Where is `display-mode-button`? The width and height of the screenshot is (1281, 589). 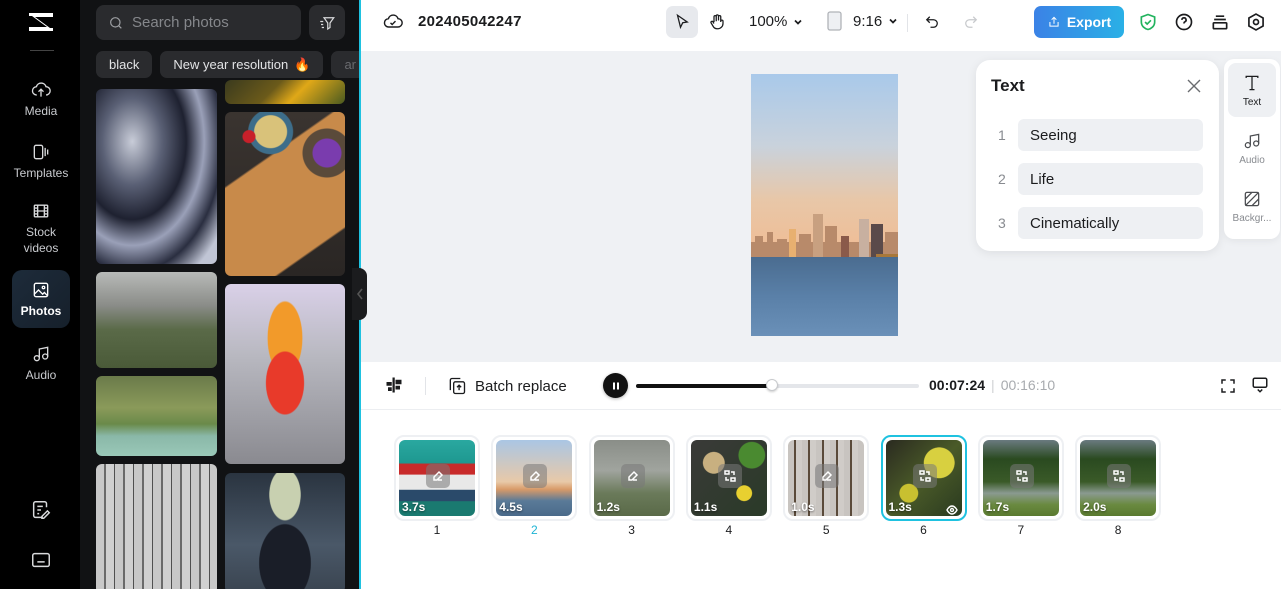 display-mode-button is located at coordinates (1260, 385).